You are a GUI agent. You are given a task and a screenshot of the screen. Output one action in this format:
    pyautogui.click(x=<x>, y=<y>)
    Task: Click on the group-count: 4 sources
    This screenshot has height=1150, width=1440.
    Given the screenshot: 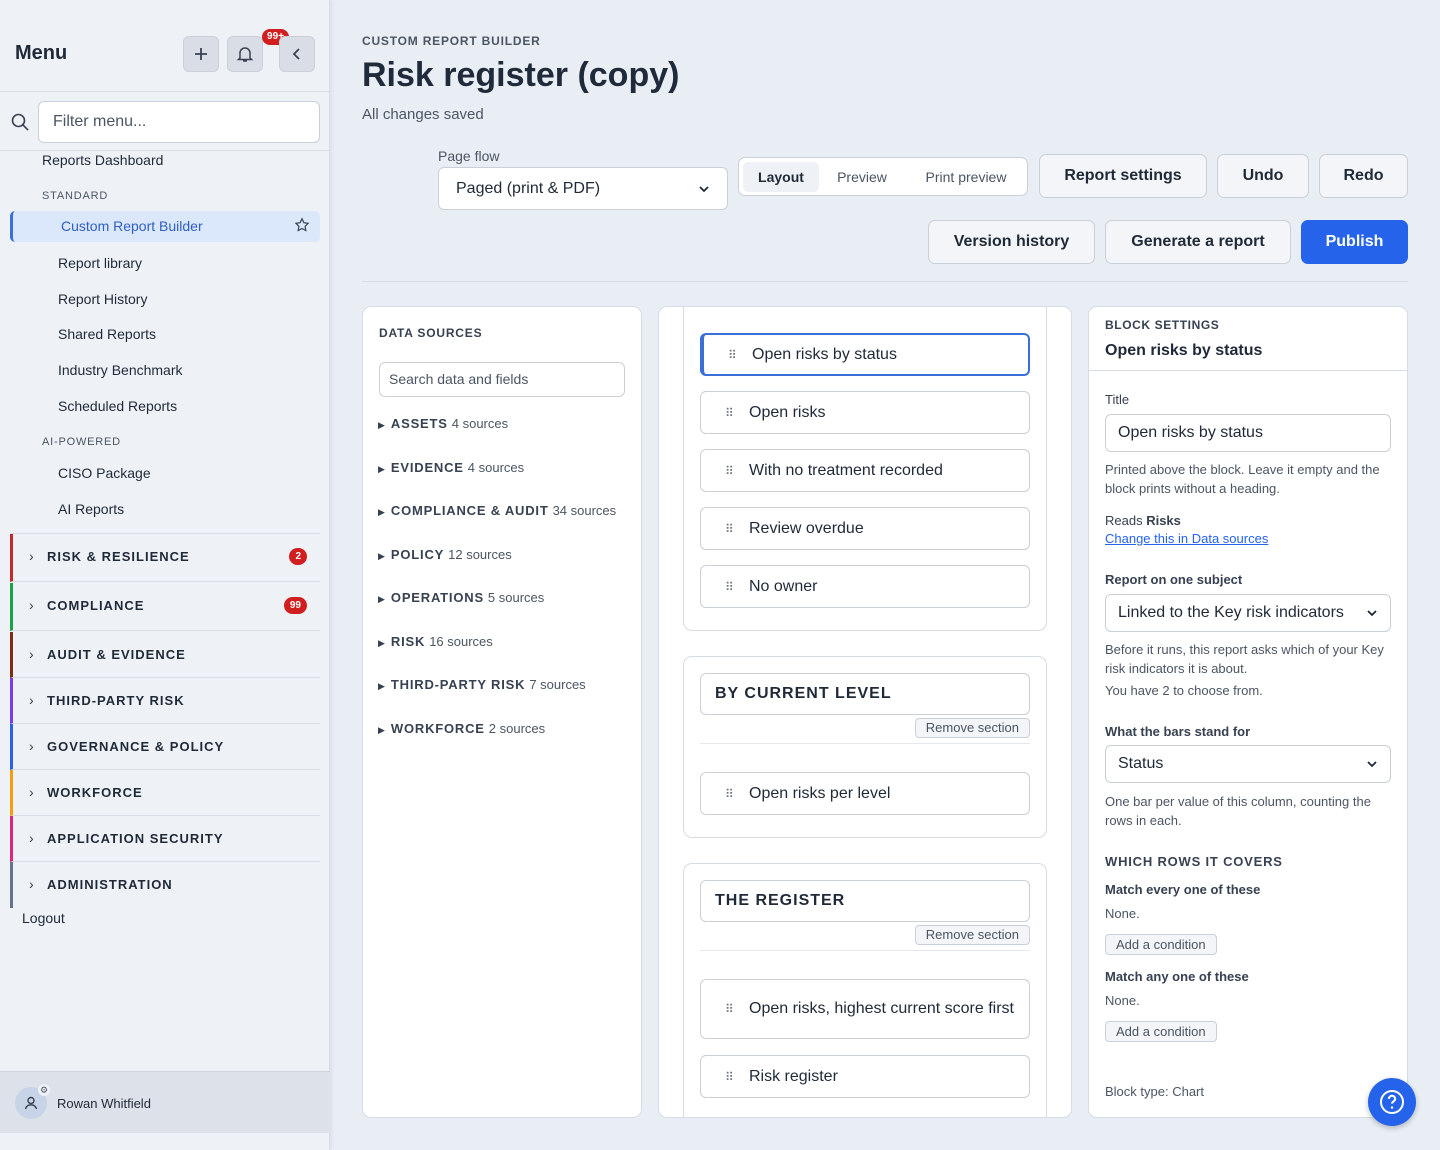 What is the action you would take?
    pyautogui.click(x=496, y=467)
    